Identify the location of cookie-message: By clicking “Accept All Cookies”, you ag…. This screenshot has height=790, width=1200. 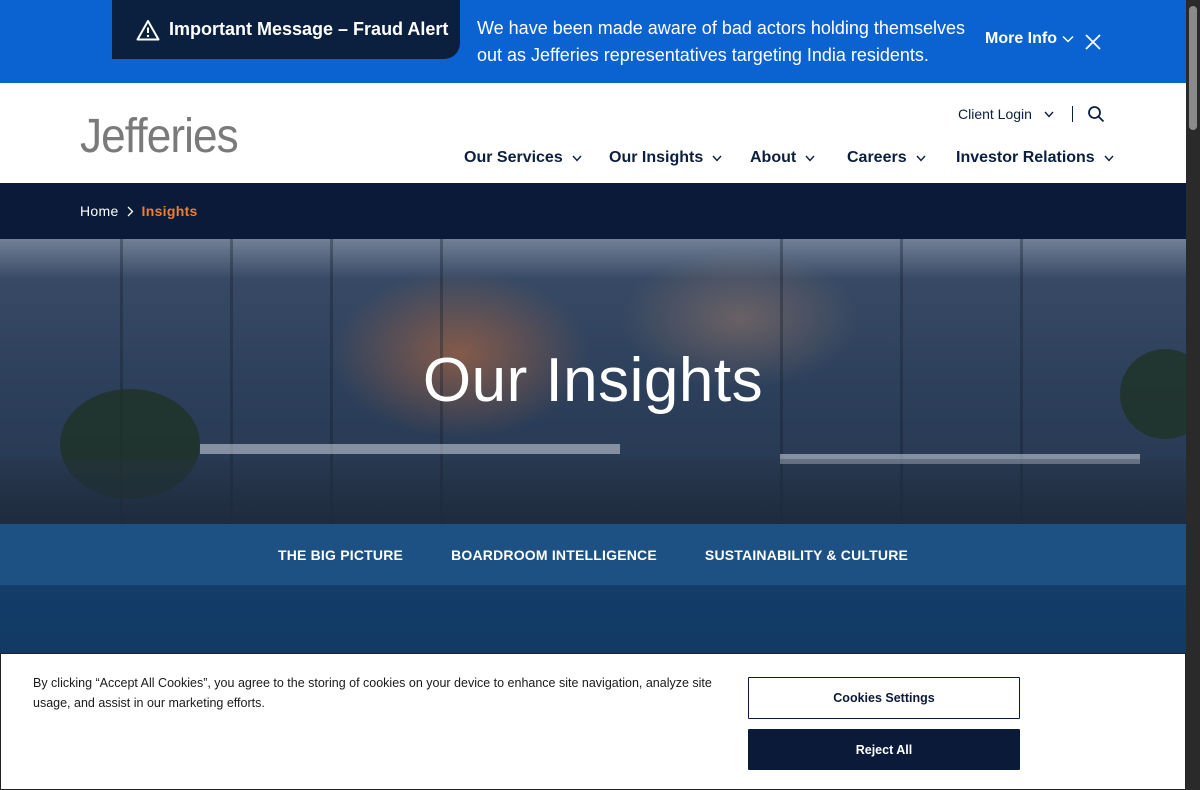
(372, 693).